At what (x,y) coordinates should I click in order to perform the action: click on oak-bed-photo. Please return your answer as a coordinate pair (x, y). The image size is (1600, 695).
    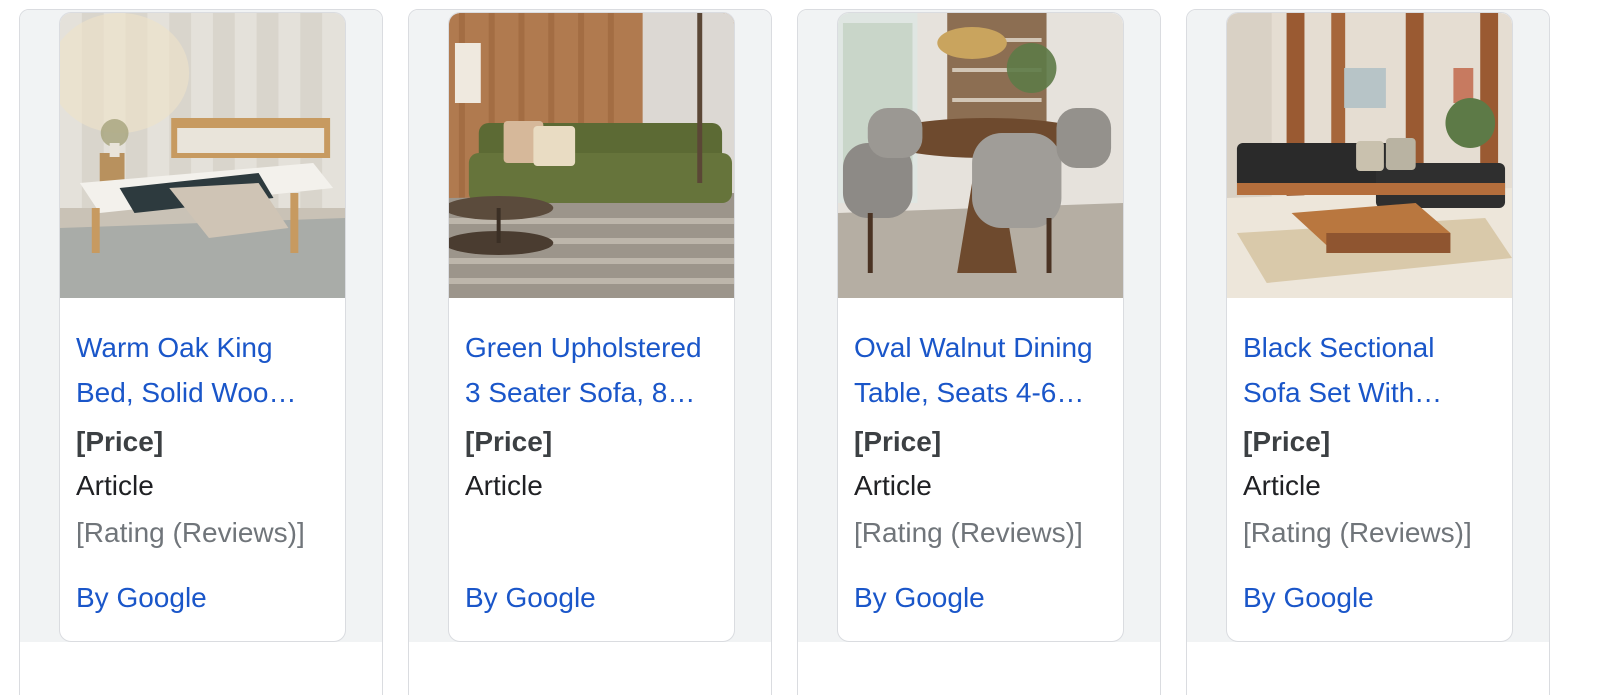
    Looking at the image, I should click on (202, 155).